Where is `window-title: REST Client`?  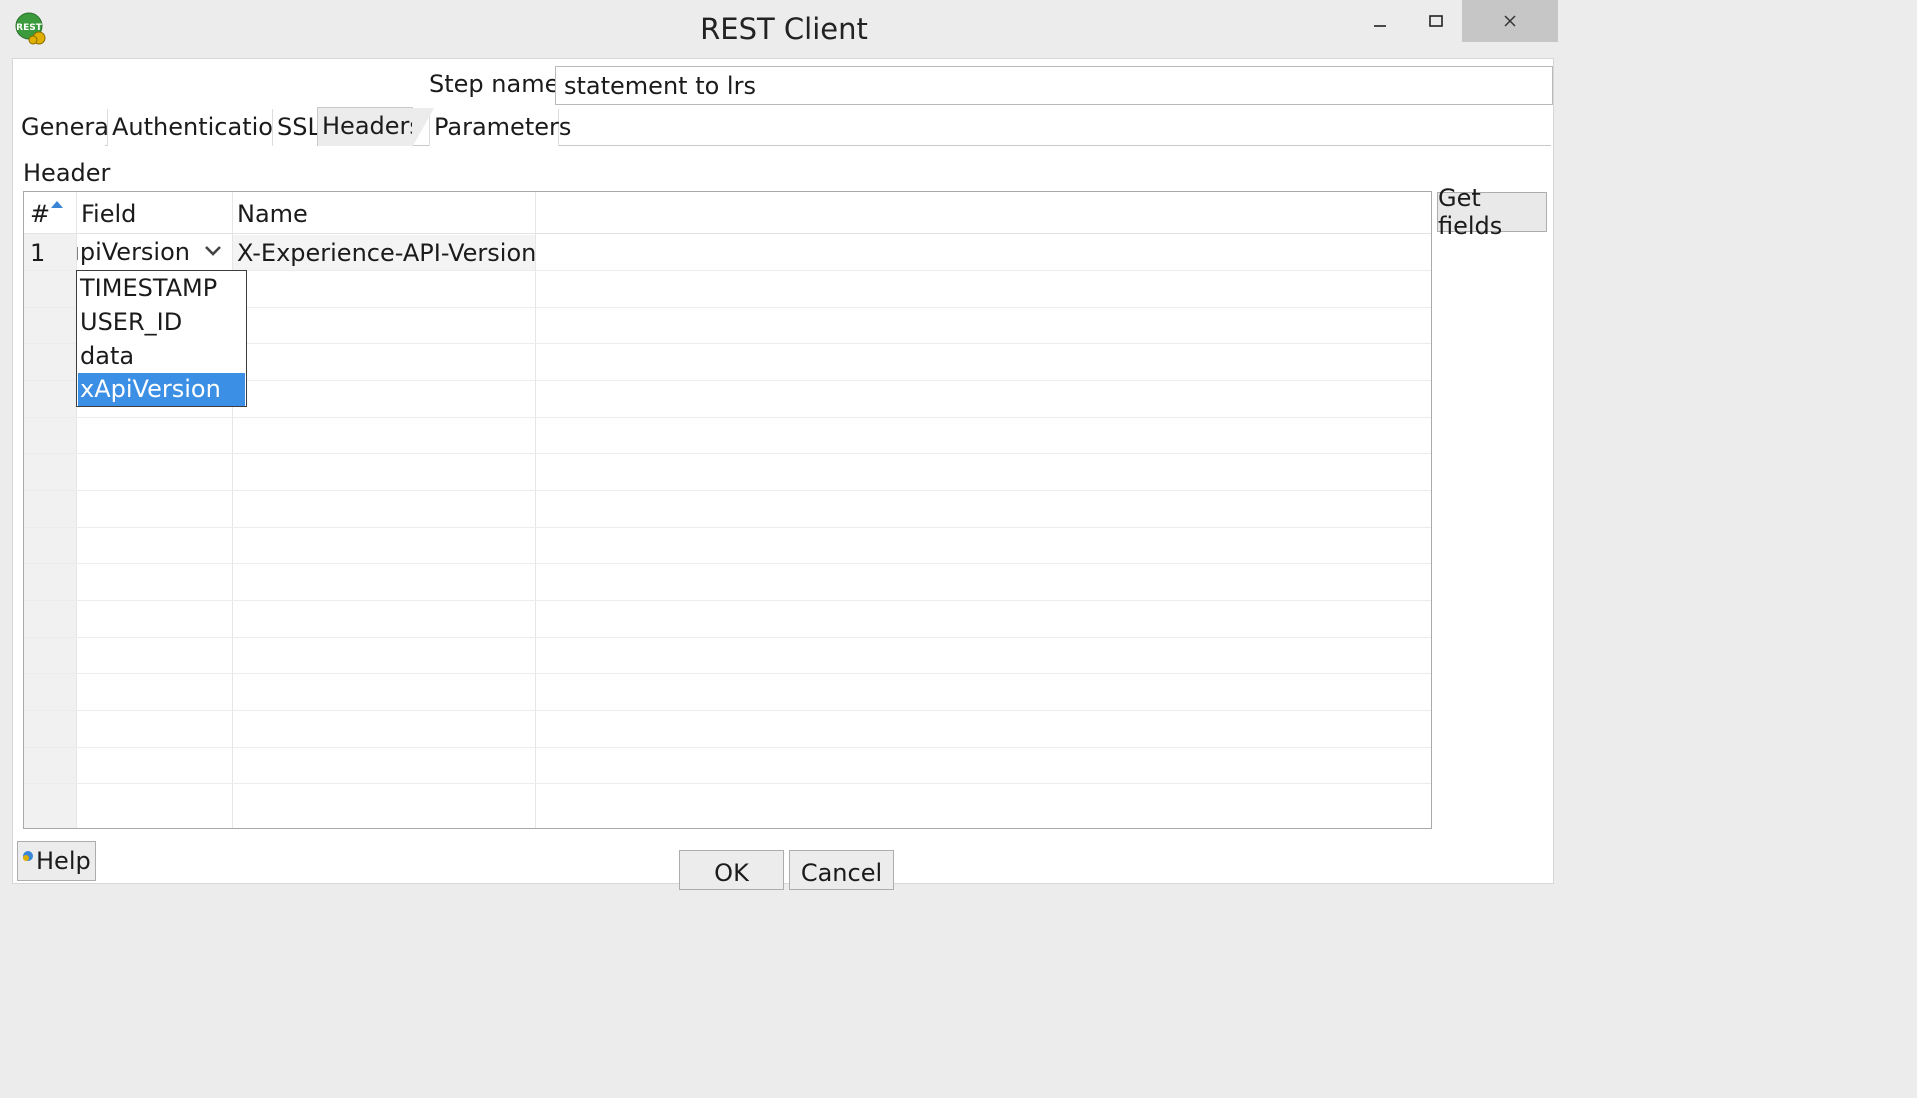
window-title: REST Client is located at coordinates (784, 29).